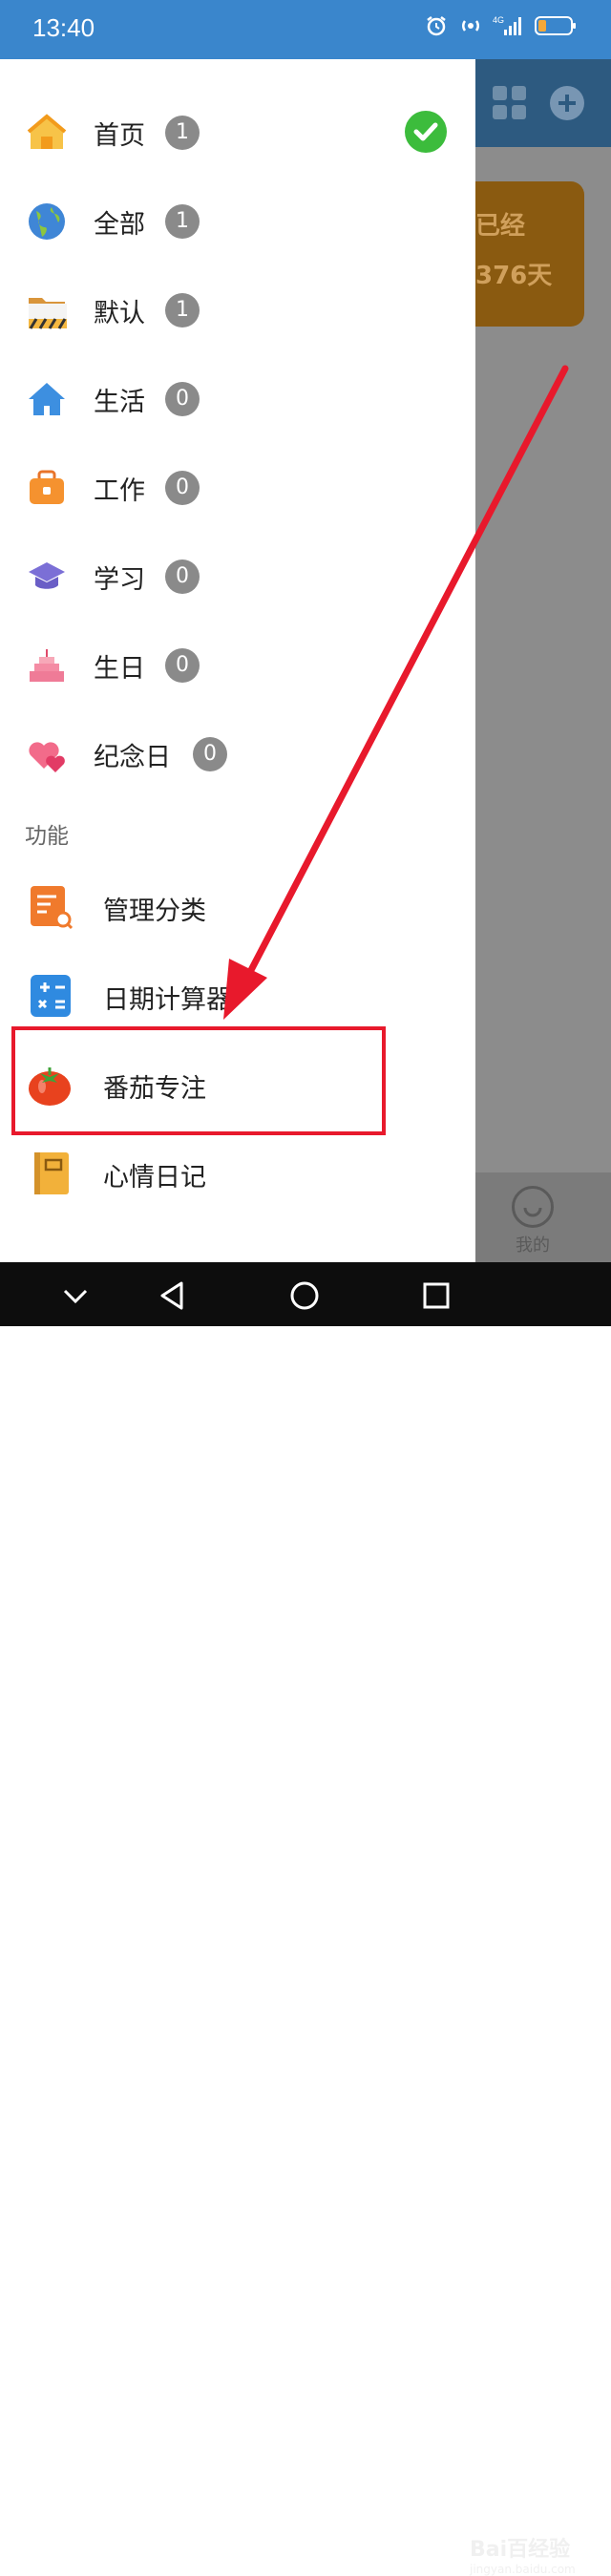  I want to click on notebook-icon, so click(52, 1173).